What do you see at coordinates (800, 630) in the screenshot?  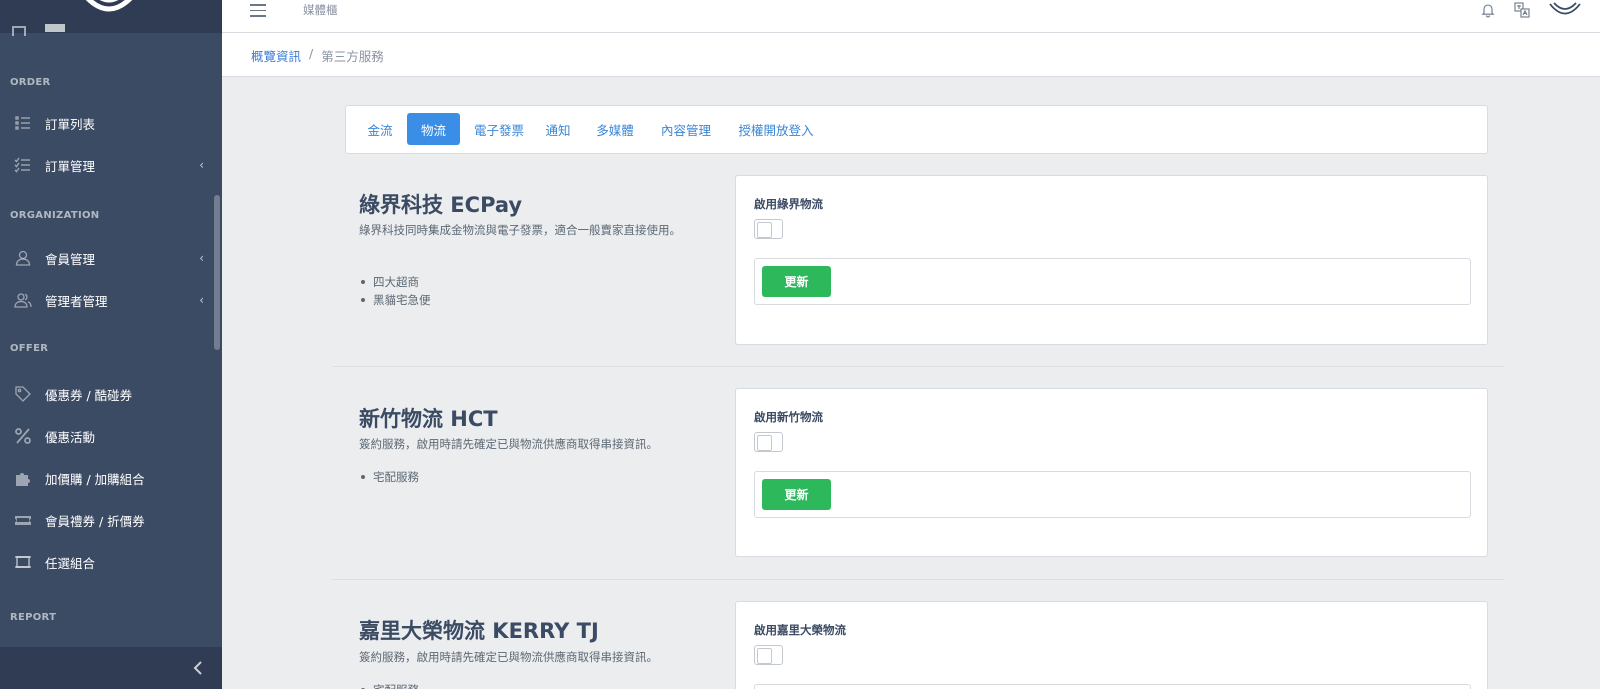 I see `toggle-label: 啟用嘉里大榮物流` at bounding box center [800, 630].